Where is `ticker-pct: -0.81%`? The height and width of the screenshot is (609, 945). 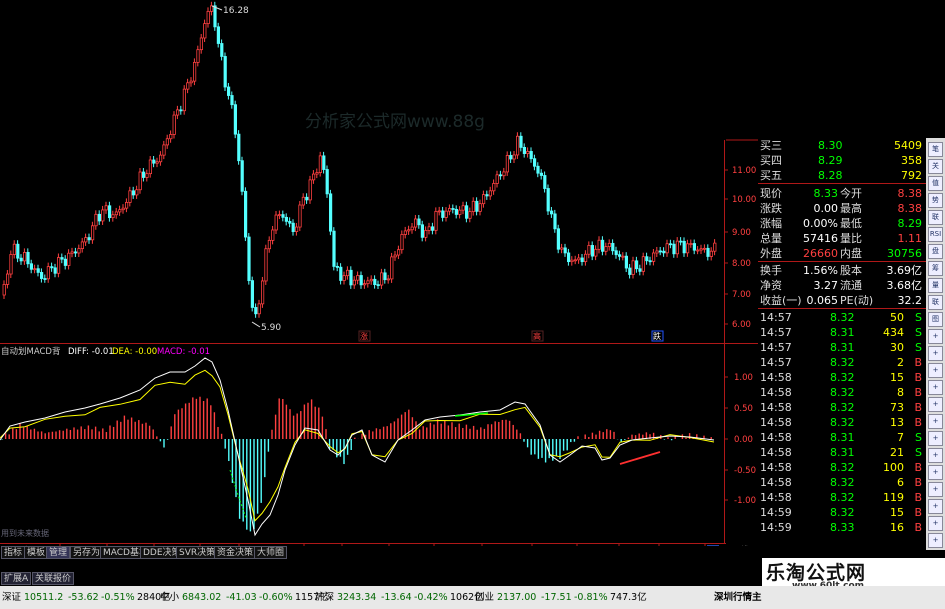 ticker-pct: -0.81% is located at coordinates (591, 597).